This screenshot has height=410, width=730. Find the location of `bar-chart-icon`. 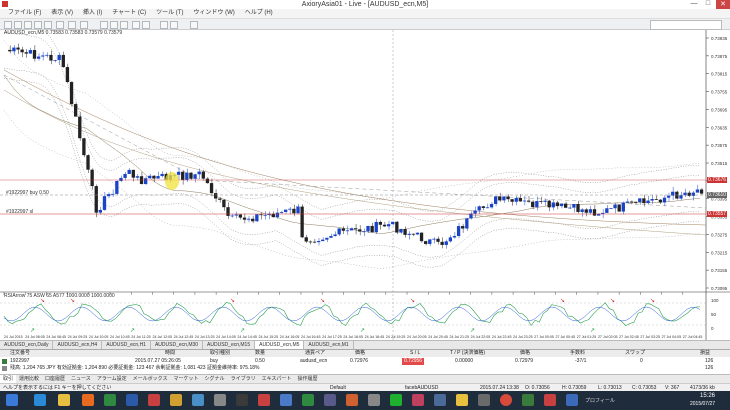

bar-chart-icon is located at coordinates (104, 25).